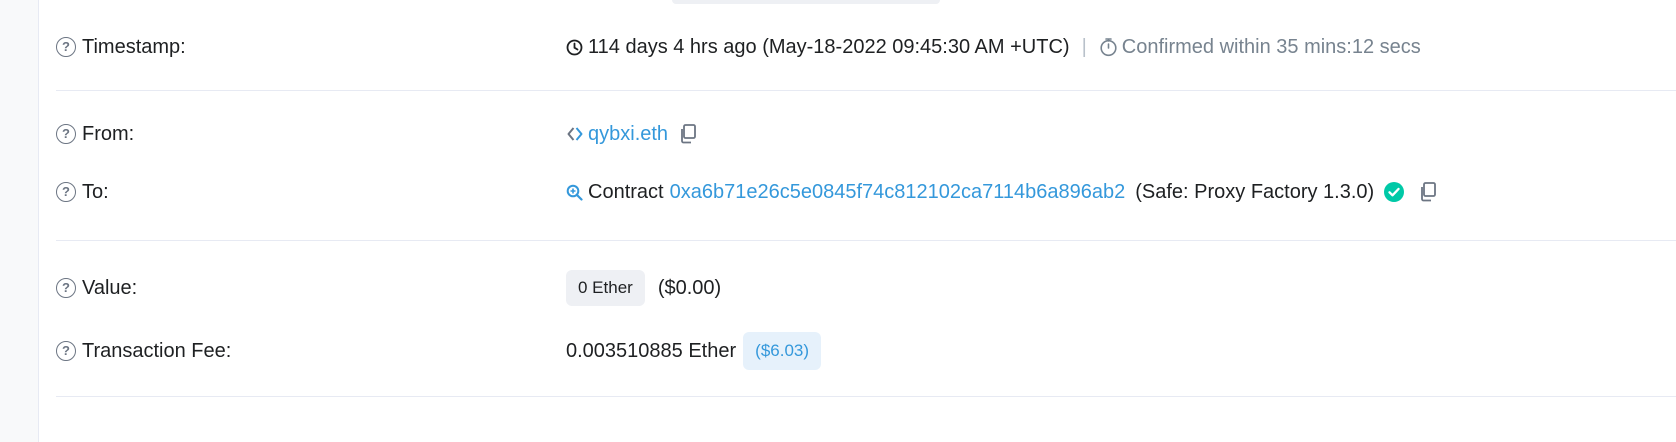  What do you see at coordinates (1108, 47) in the screenshot?
I see `stopwatch-icon` at bounding box center [1108, 47].